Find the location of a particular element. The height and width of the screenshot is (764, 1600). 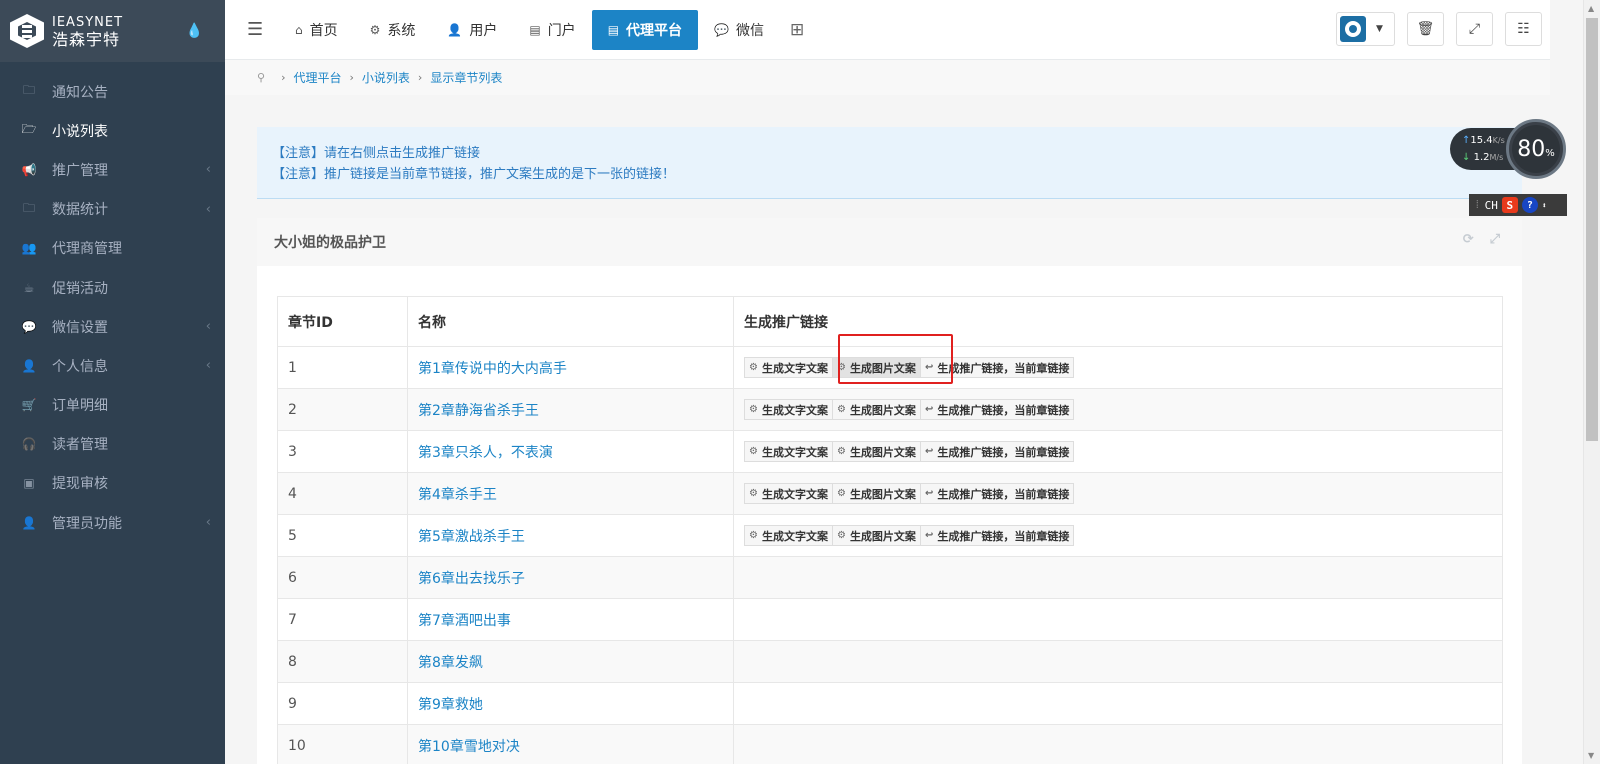

alert-line-1: 【注意】请在右侧点击生成推广链接 is located at coordinates (376, 153).